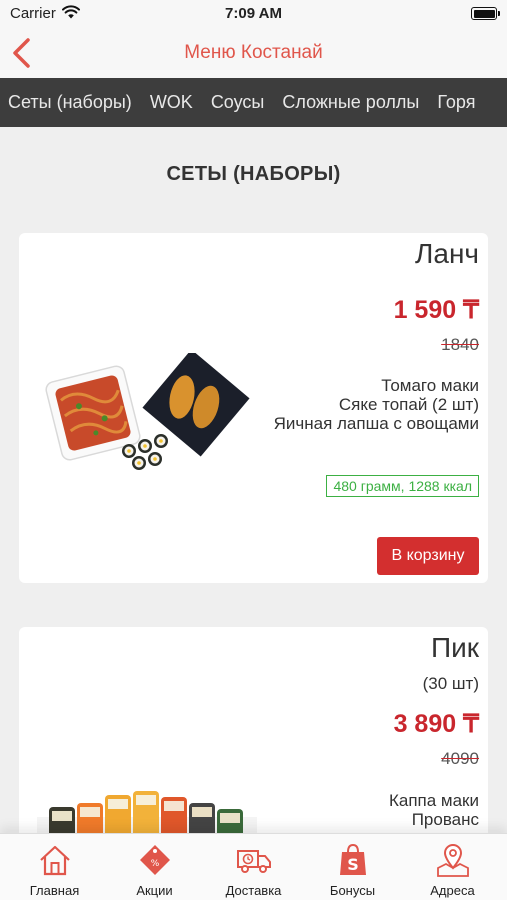 The image size is (507, 900). I want to click on page-title: Меню Костанай, so click(253, 52).